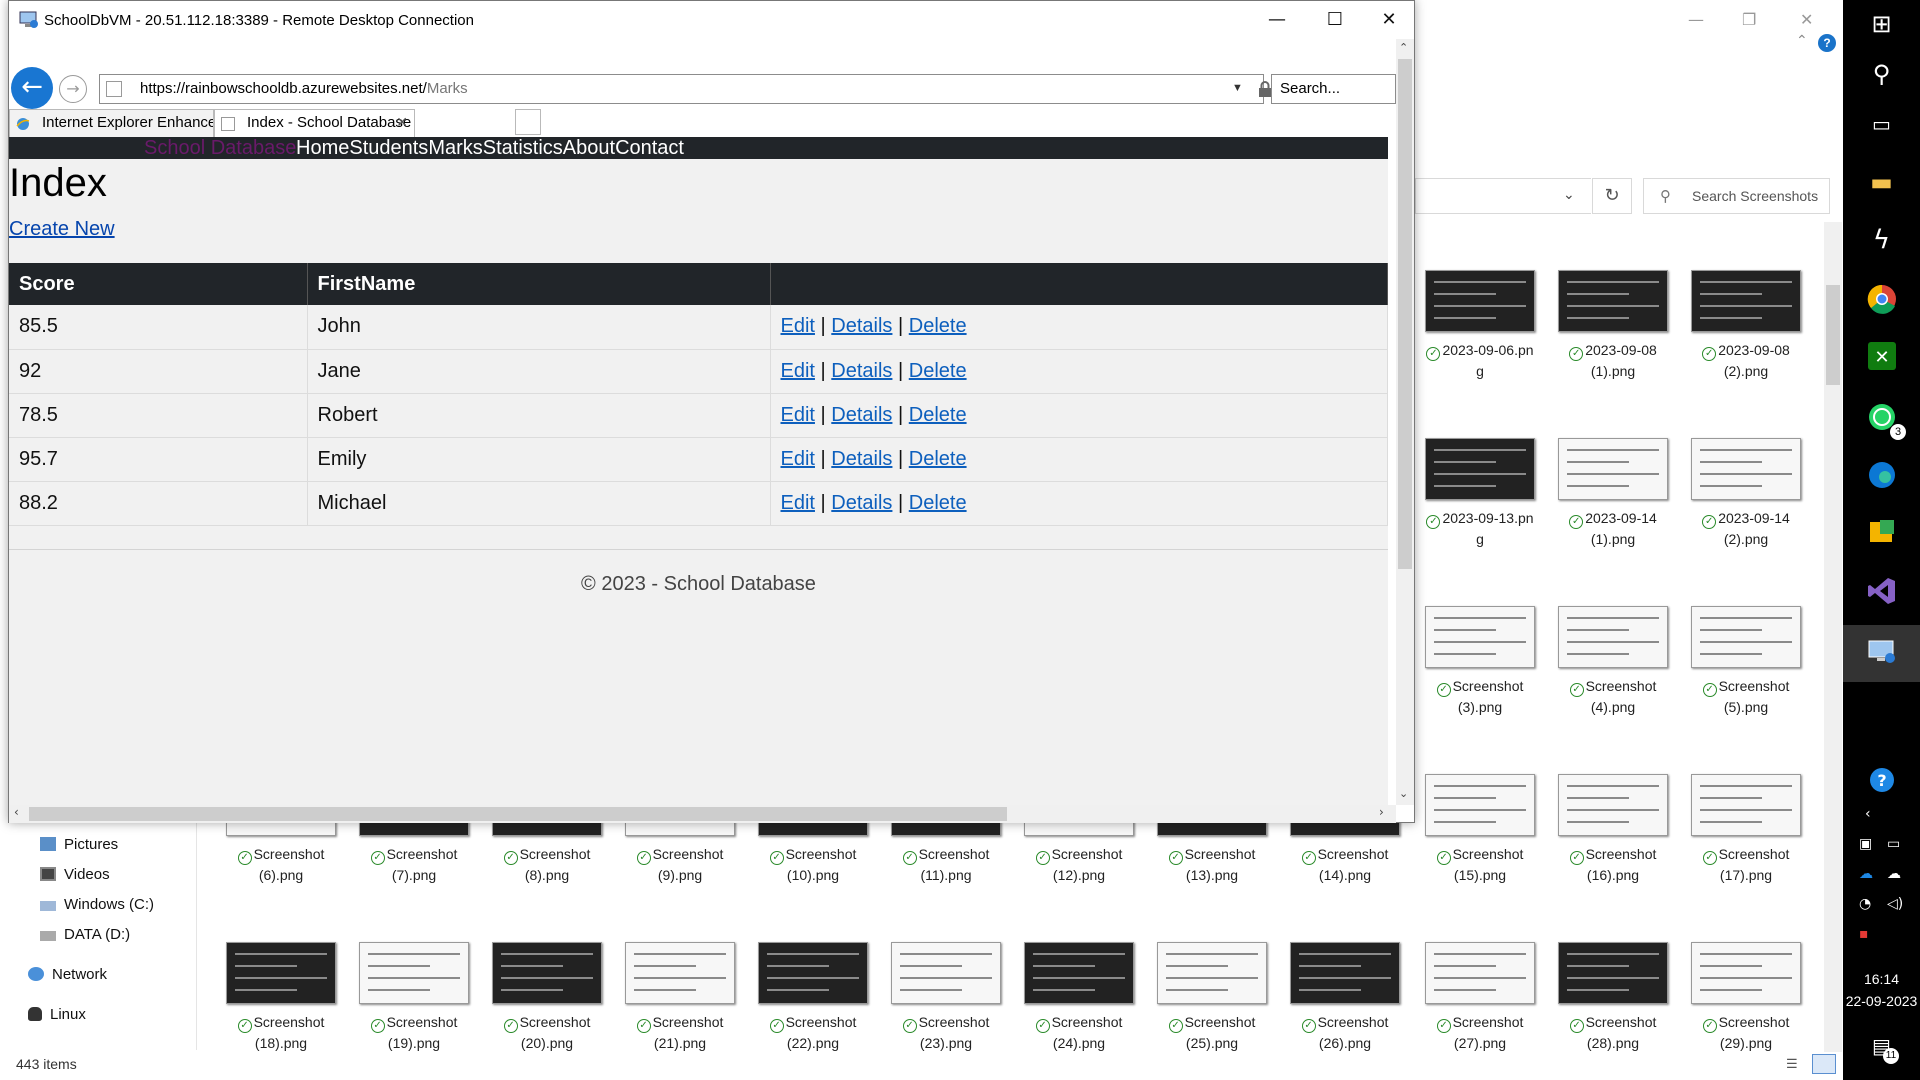 The image size is (1920, 1080). What do you see at coordinates (1894, 874) in the screenshot?
I see `cloud-icon: ☁` at bounding box center [1894, 874].